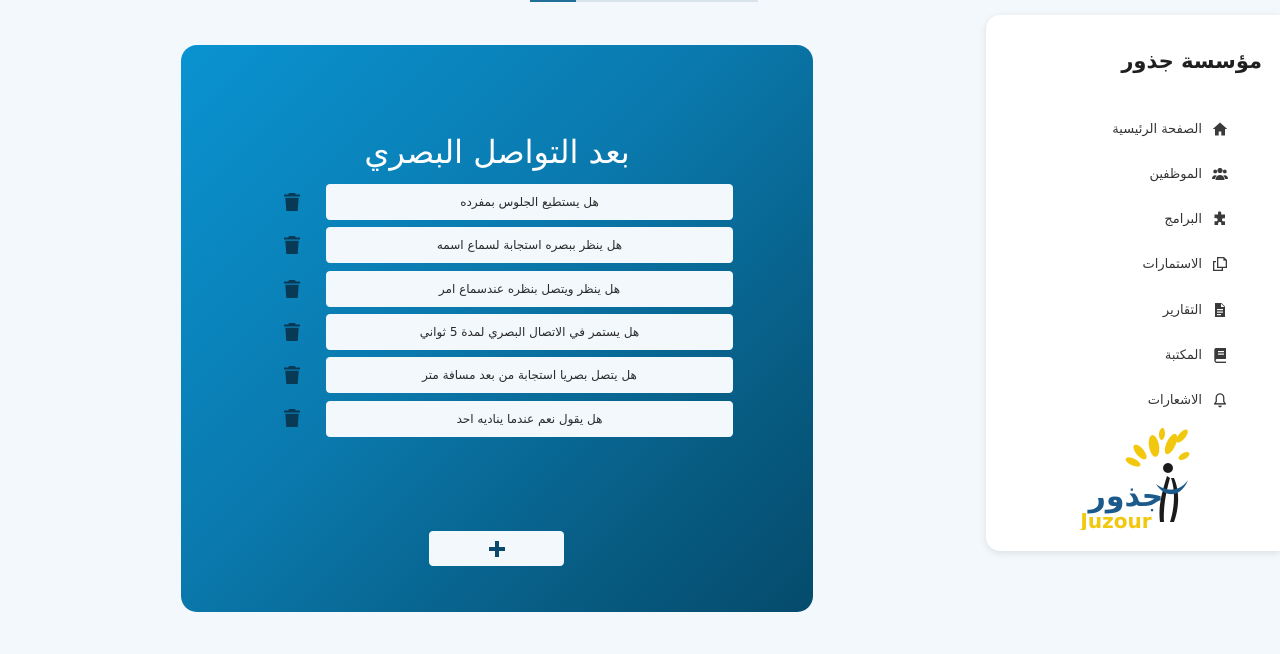 This screenshot has width=1280, height=654. Describe the element at coordinates (1172, 264) in the screenshot. I see `sidebar-item-label: الاستمارات` at that location.